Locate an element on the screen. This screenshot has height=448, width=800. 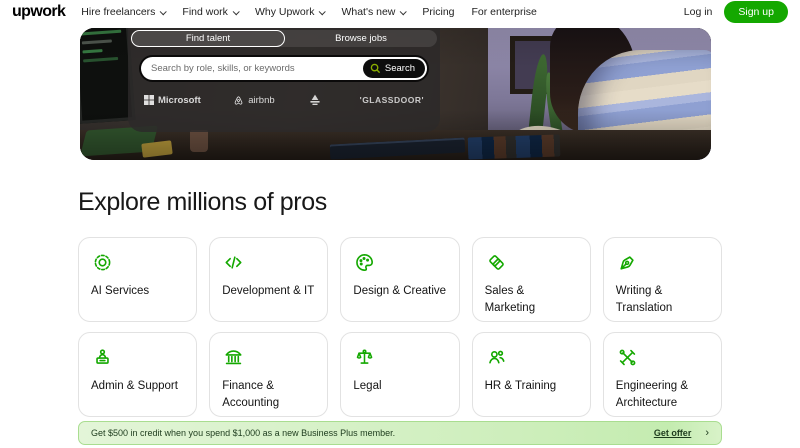
brand-unidentified is located at coordinates (317, 100).